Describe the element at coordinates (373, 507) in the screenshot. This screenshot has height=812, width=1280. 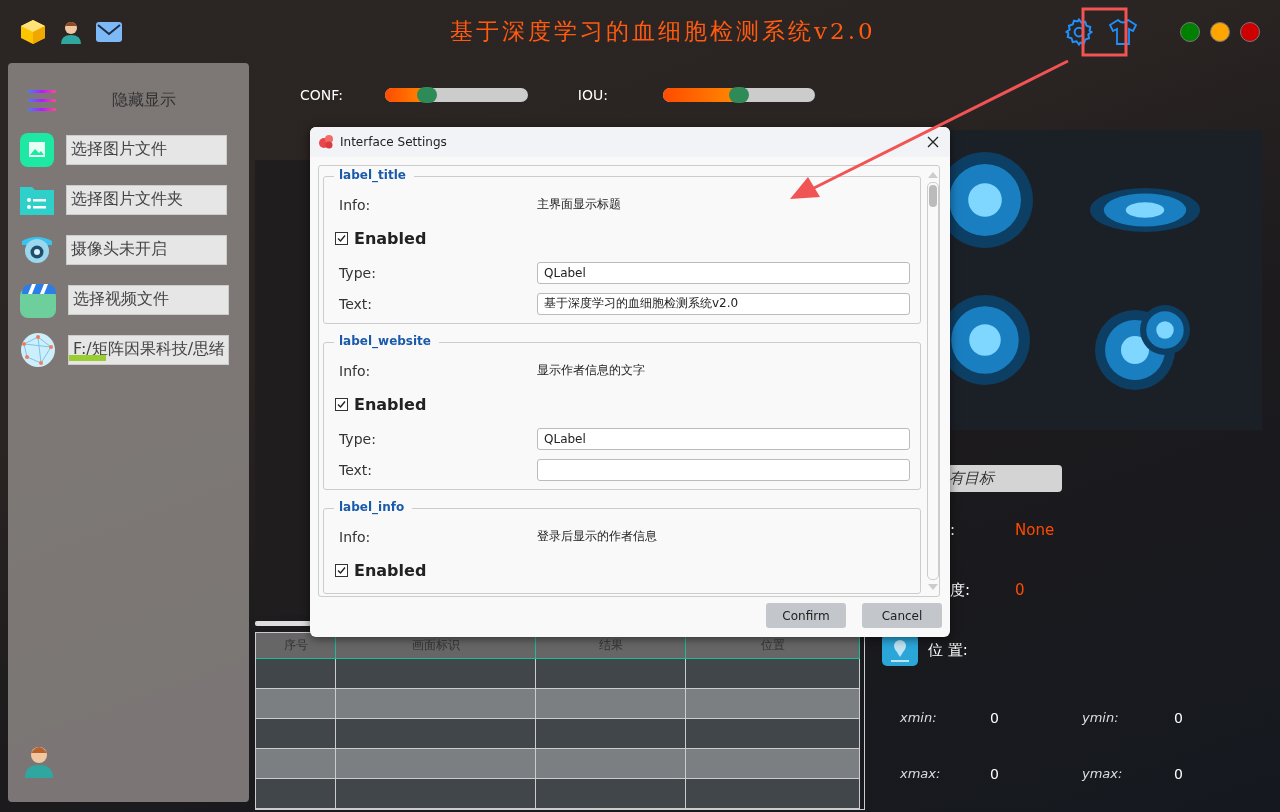
I see `group-title: label_info` at that location.